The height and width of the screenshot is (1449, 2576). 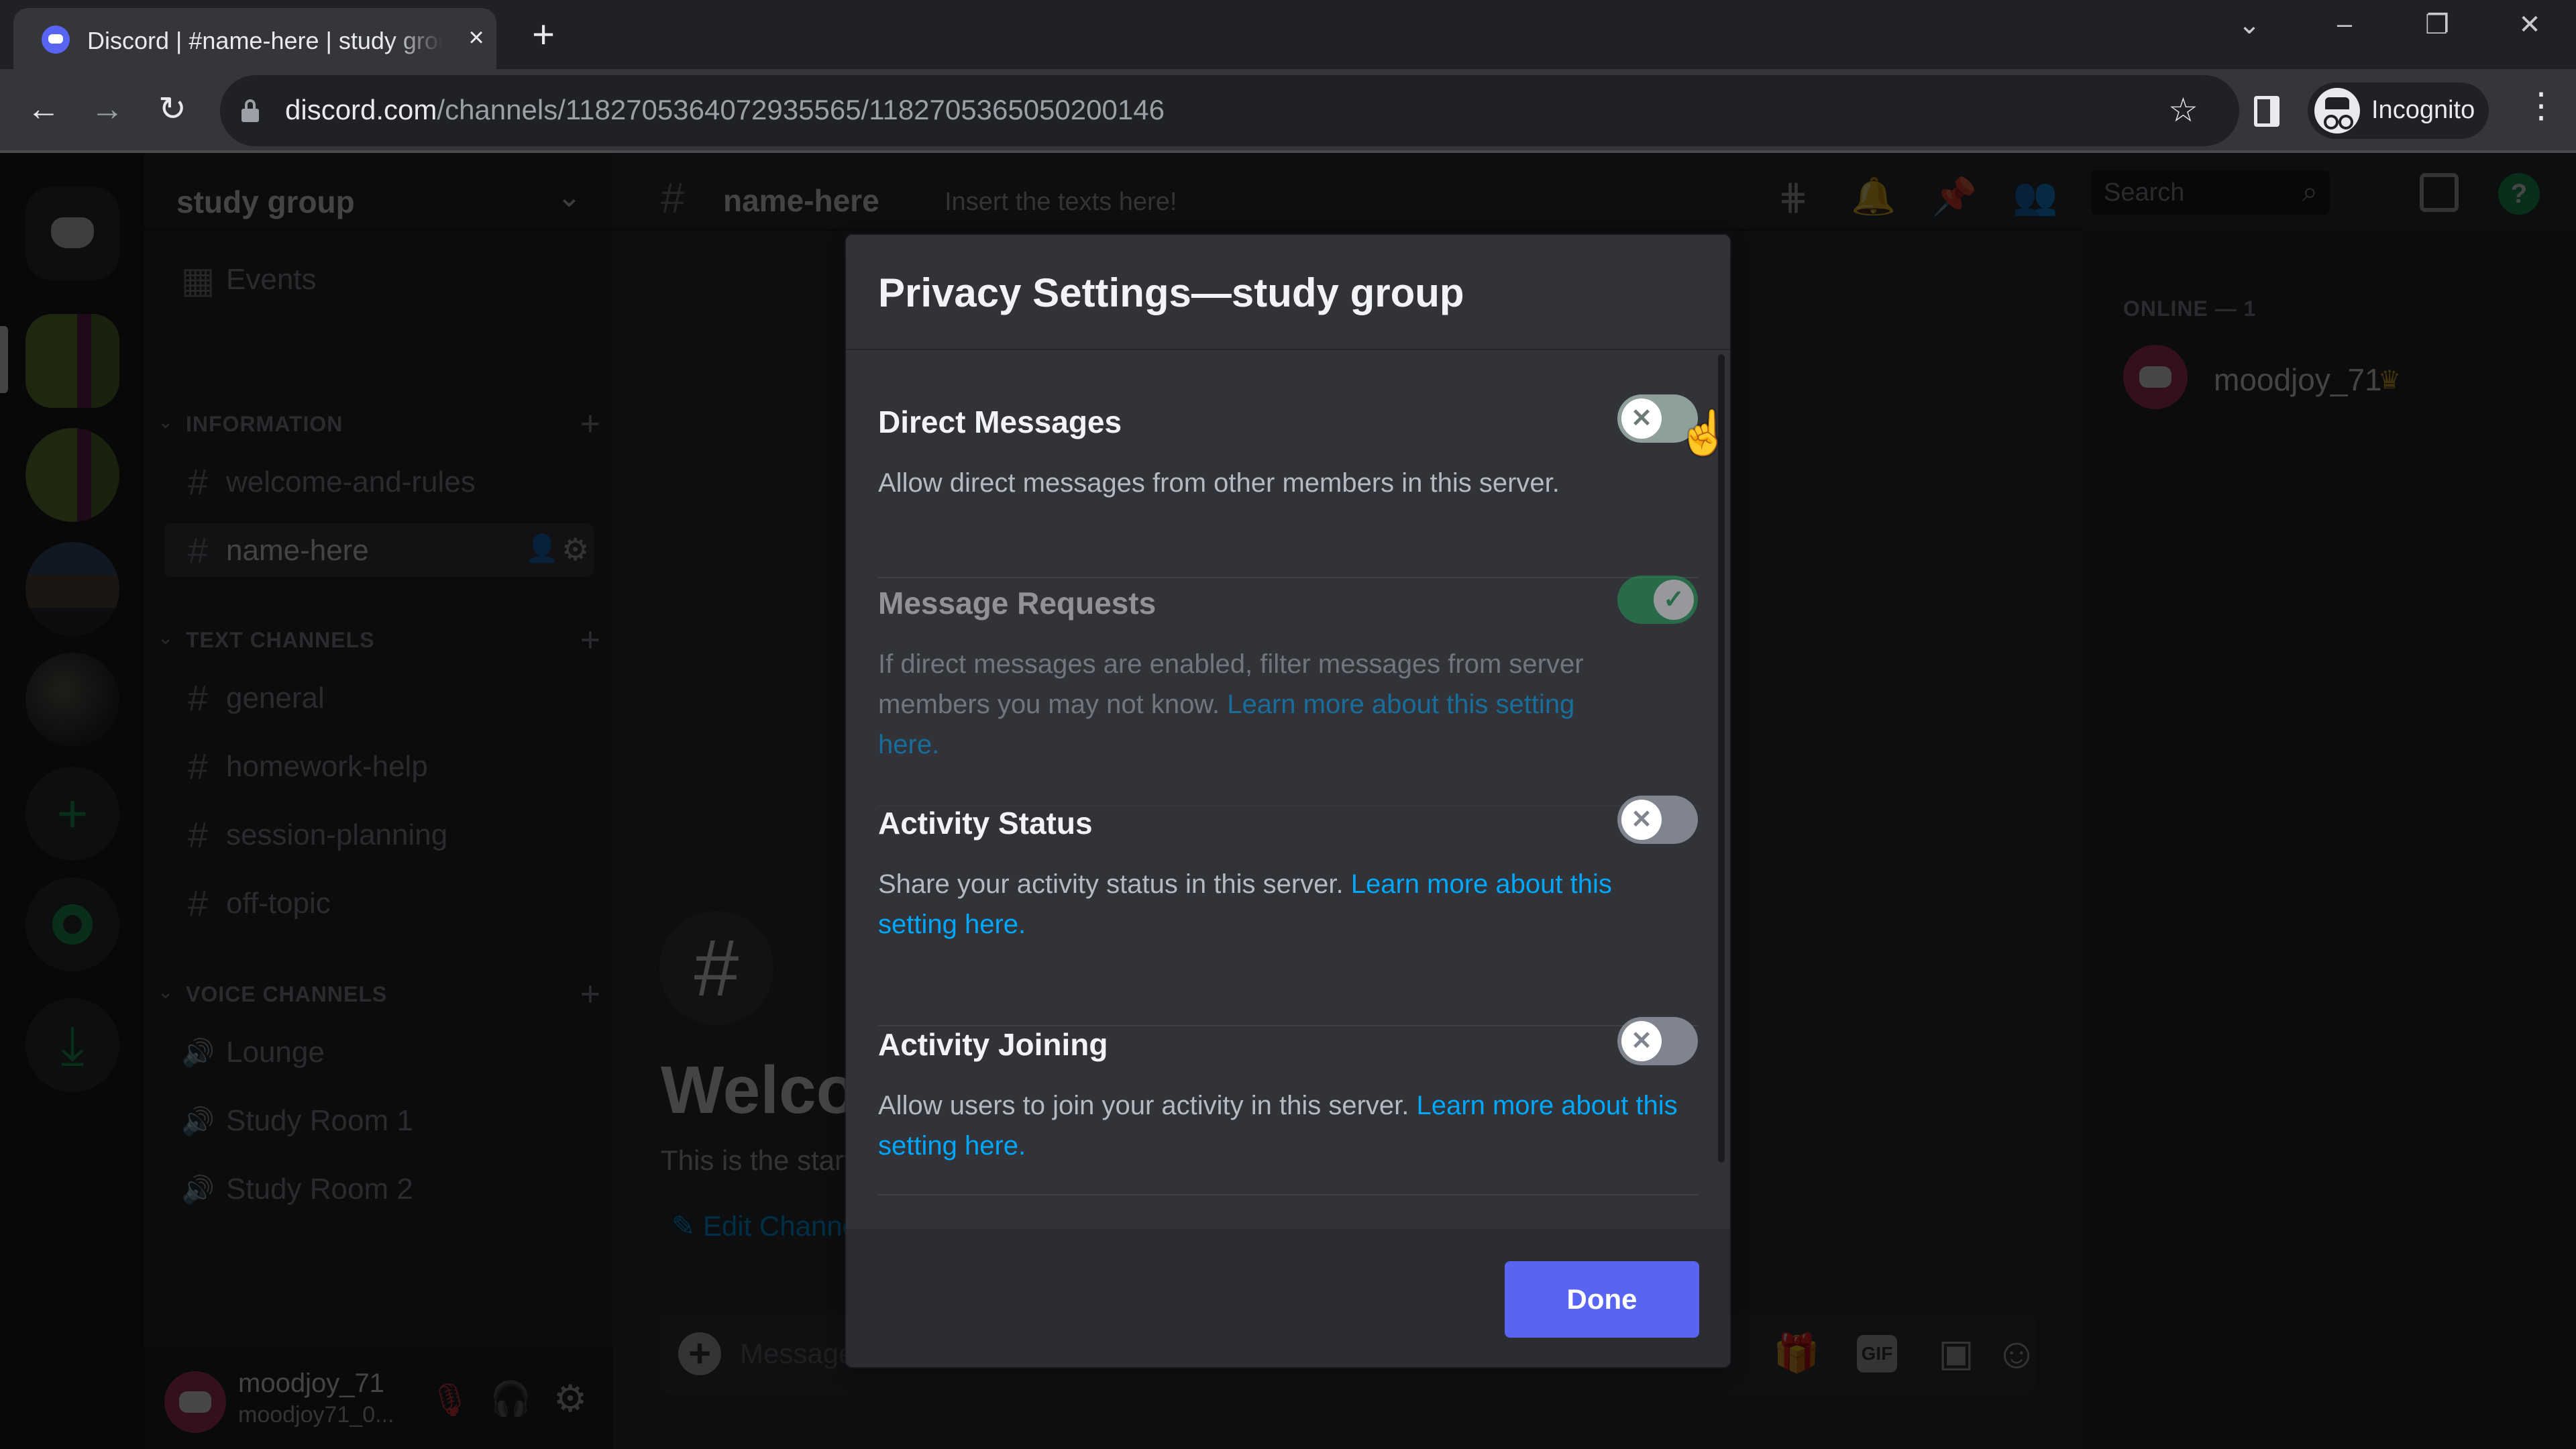 I want to click on discord-favicon-icon, so click(x=56, y=39).